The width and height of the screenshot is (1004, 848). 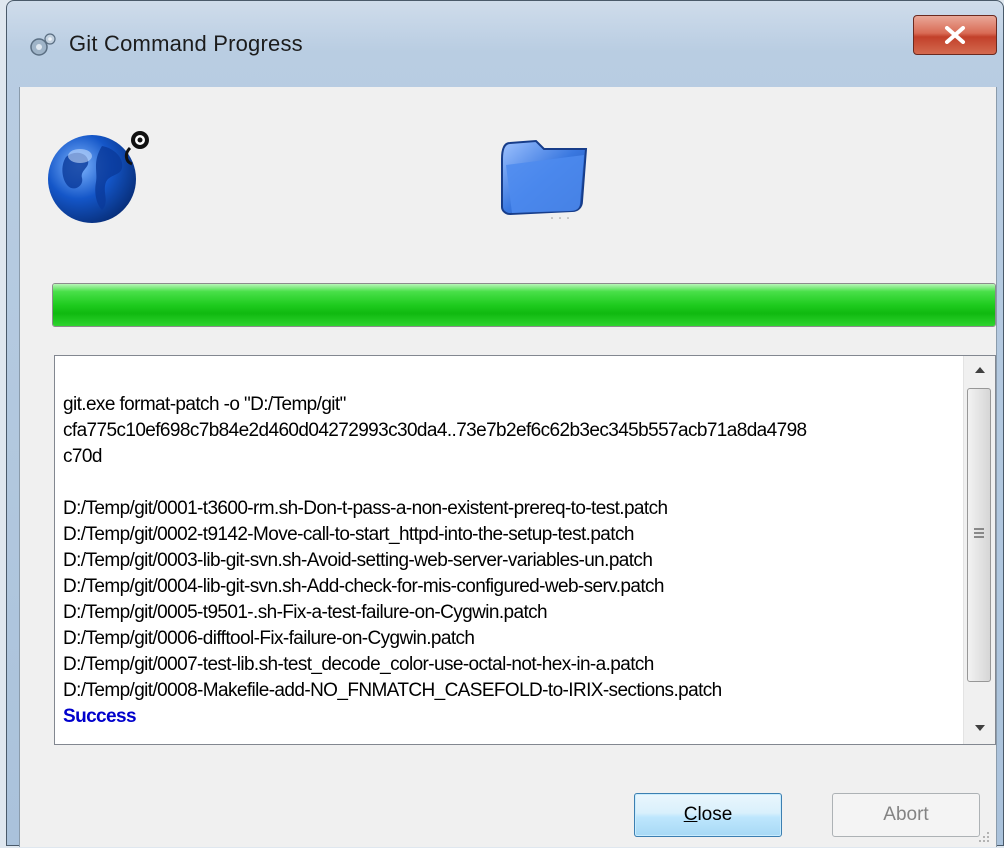 I want to click on status-success: Success, so click(x=100, y=716).